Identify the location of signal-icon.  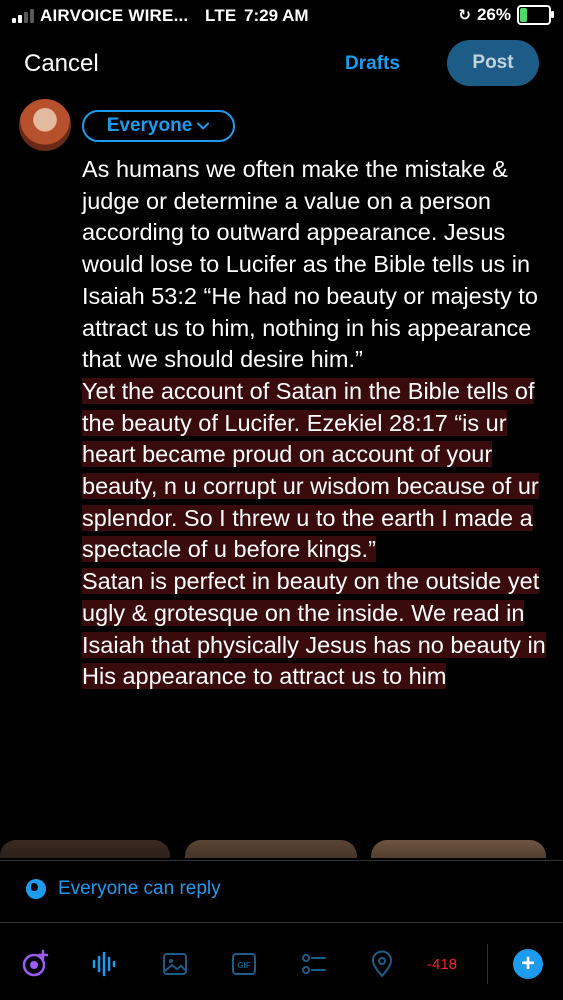
(23, 16).